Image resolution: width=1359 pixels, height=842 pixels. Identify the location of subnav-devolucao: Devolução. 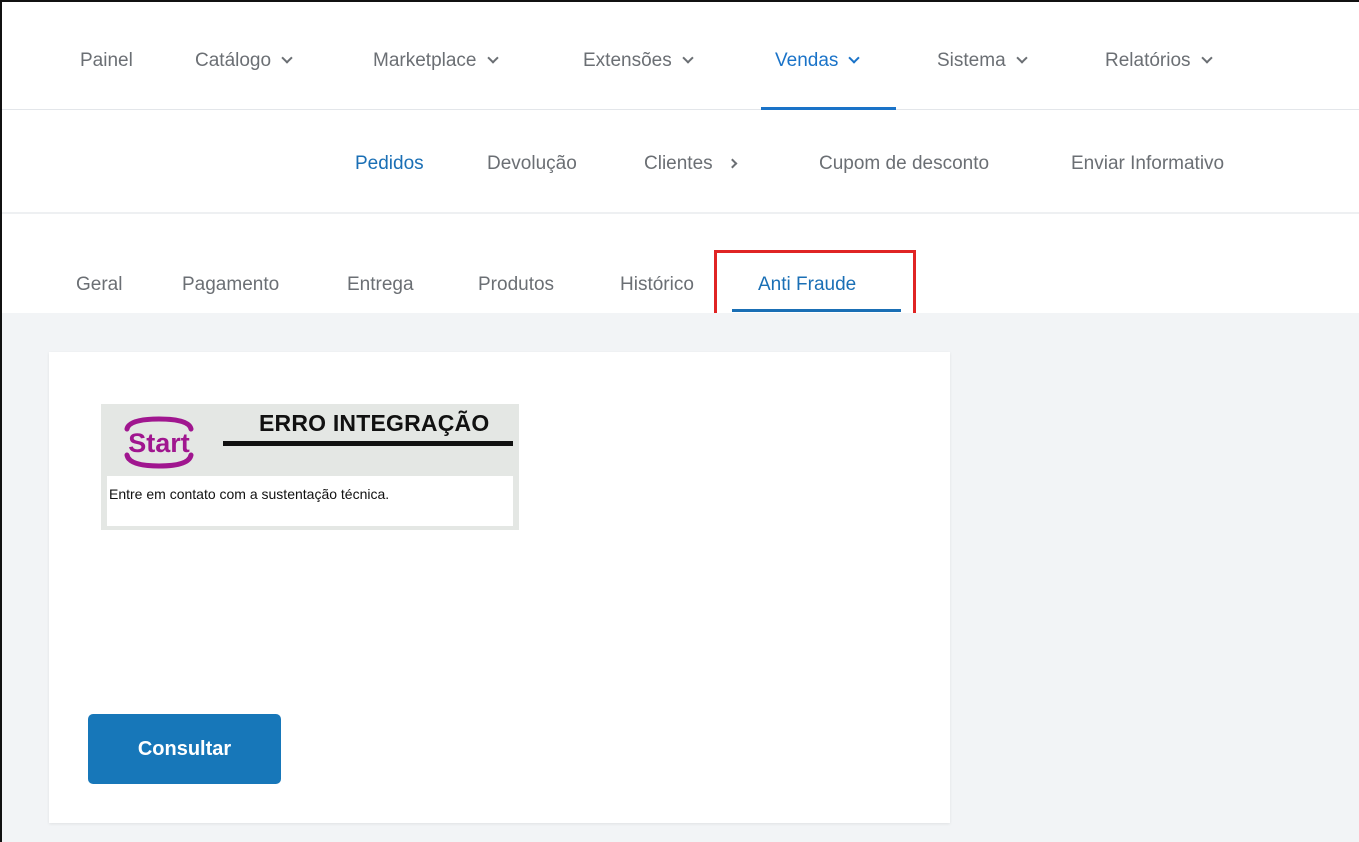
(532, 164).